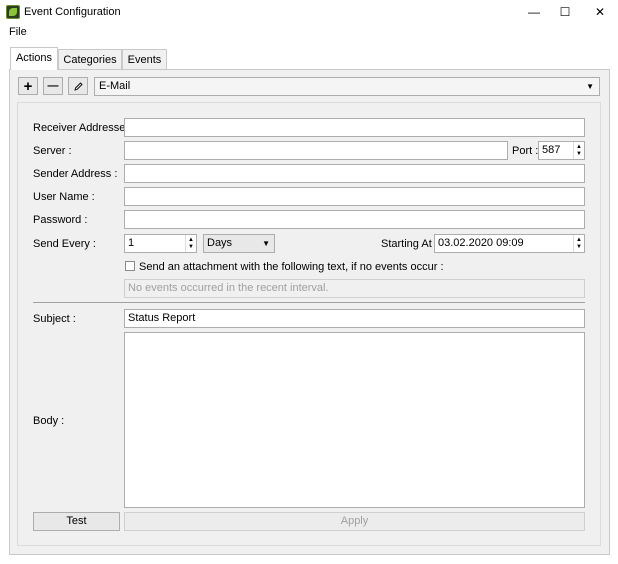  I want to click on starting-at-spin-arrows: ▲ ▼, so click(578, 243).